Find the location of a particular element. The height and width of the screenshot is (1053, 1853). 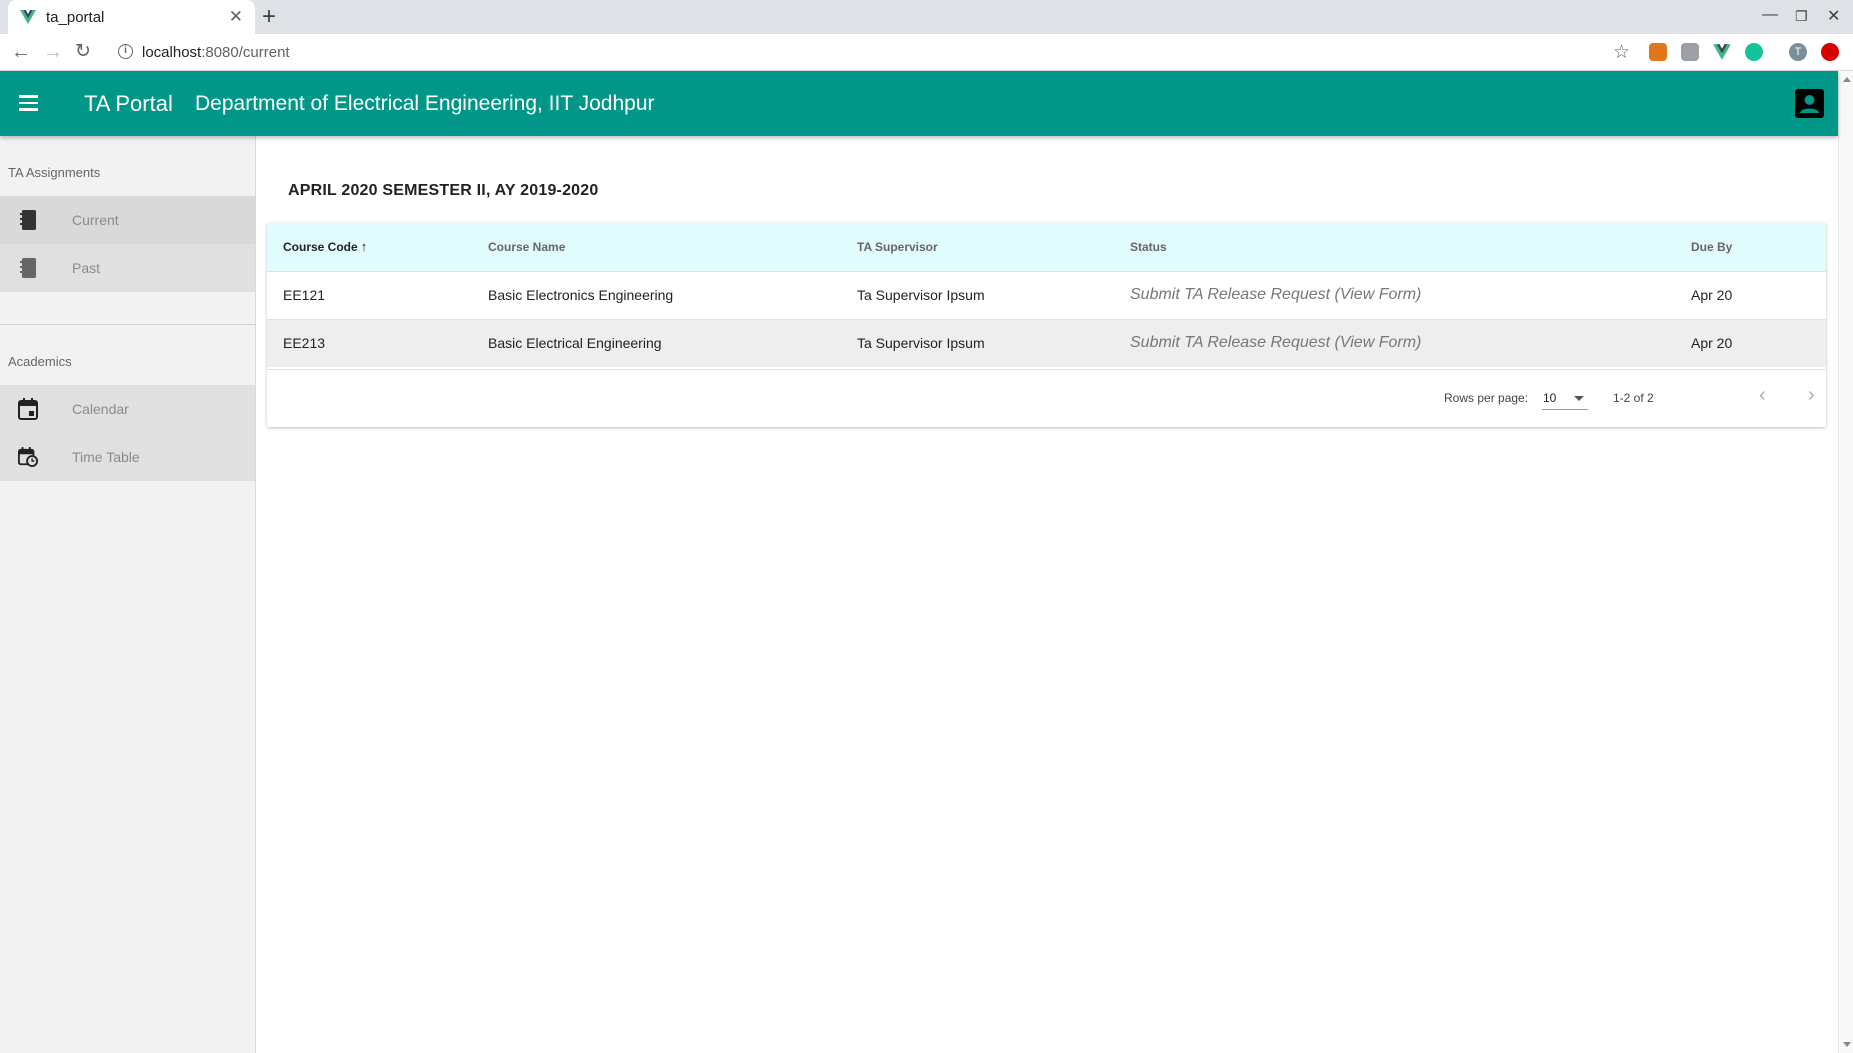

sidebar-item-time-table: Time Table is located at coordinates (127, 457).